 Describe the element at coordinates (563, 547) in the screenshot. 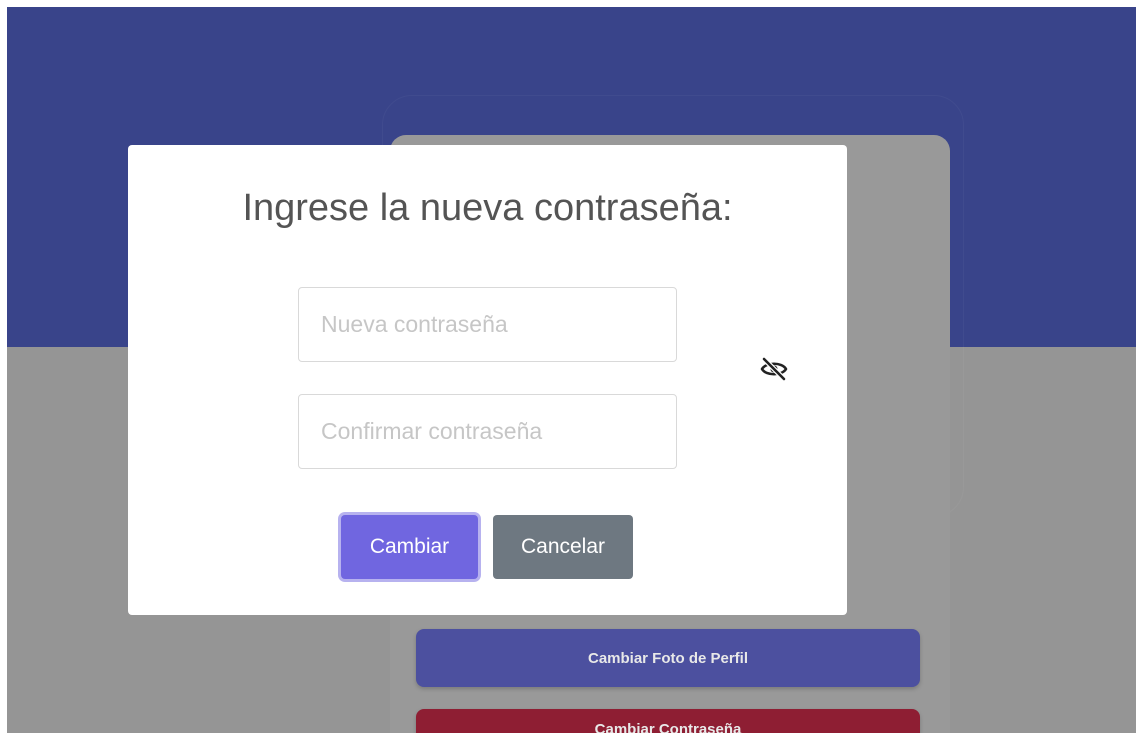

I see `cancel-button: Cancelar` at that location.